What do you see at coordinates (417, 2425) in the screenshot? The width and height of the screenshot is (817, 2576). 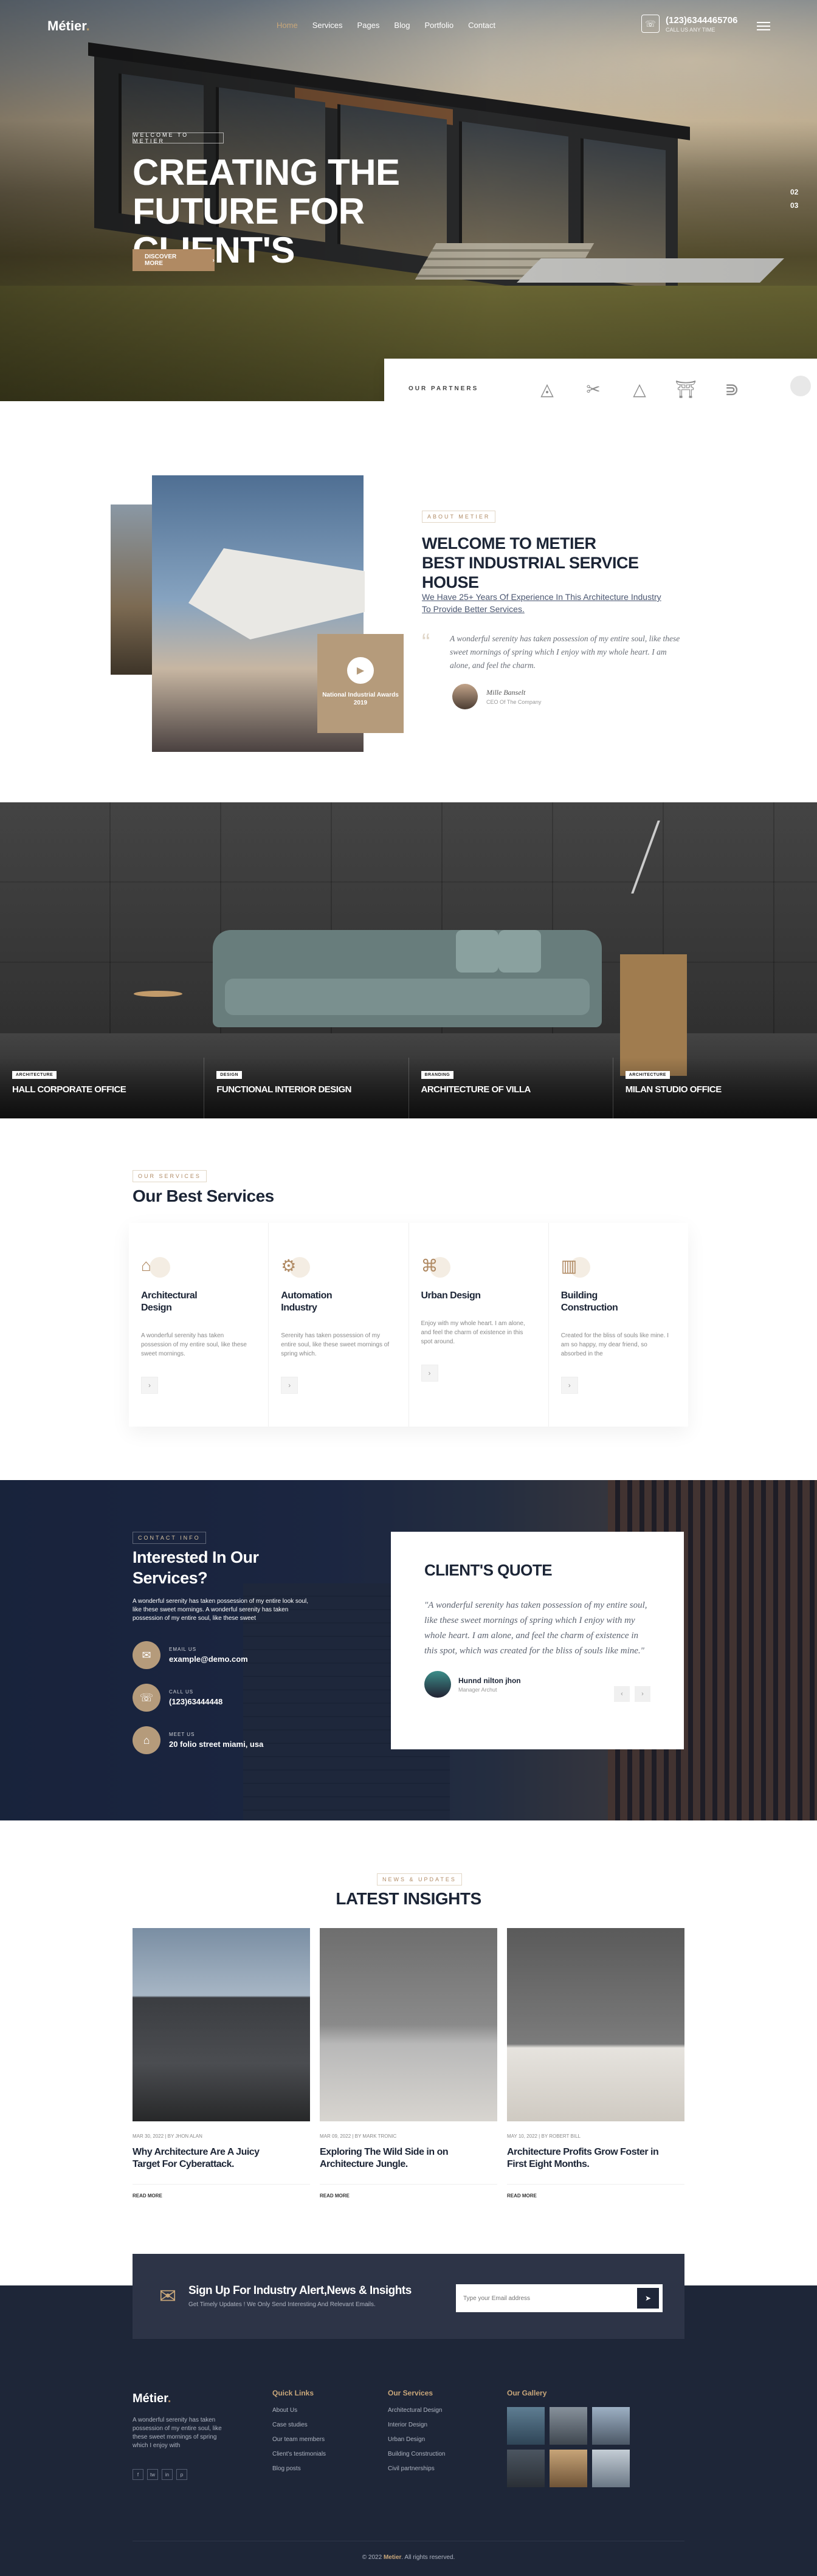 I see `footer-service-link: Interior Design` at bounding box center [417, 2425].